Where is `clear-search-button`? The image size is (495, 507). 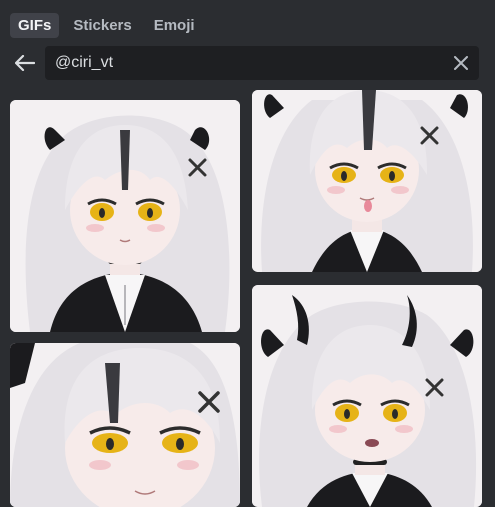 clear-search-button is located at coordinates (461, 63).